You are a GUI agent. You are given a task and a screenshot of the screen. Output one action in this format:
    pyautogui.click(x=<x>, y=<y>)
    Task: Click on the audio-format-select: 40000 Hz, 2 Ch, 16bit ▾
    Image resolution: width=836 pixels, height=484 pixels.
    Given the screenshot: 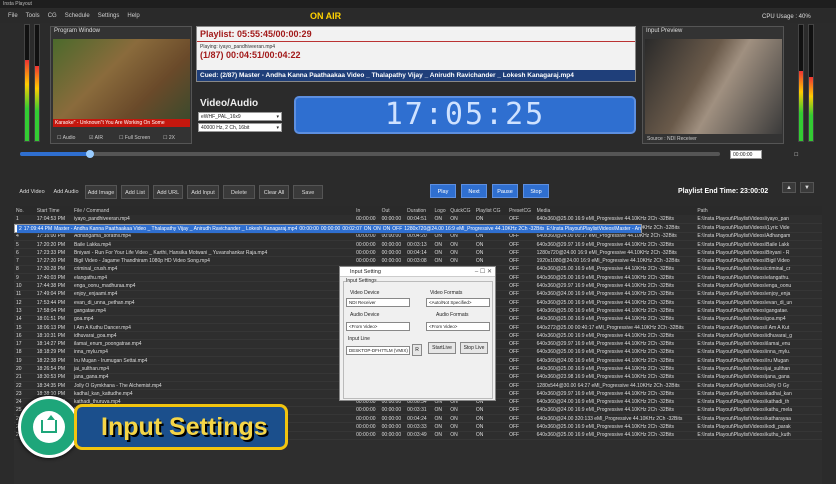 What is the action you would take?
    pyautogui.click(x=240, y=127)
    